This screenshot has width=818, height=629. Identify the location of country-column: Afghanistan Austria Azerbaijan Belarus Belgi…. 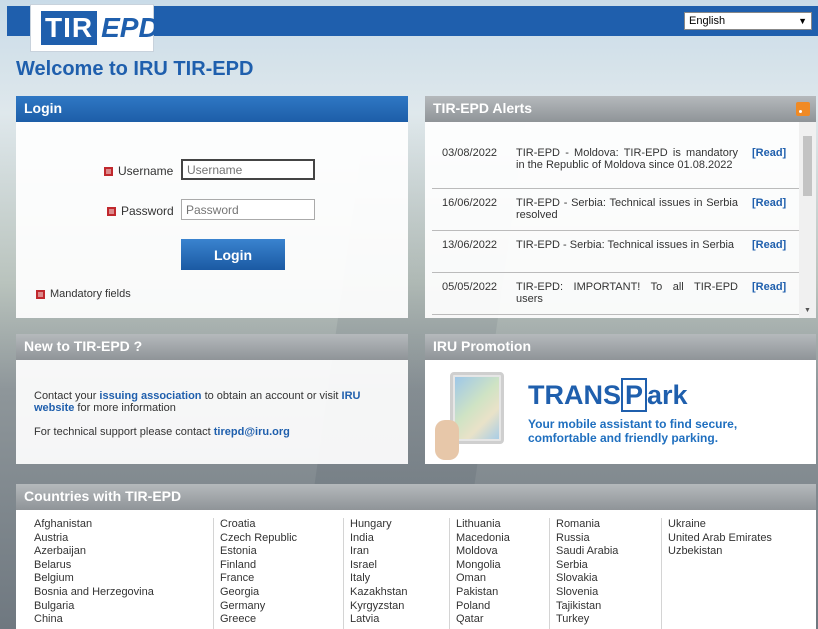
(121, 573).